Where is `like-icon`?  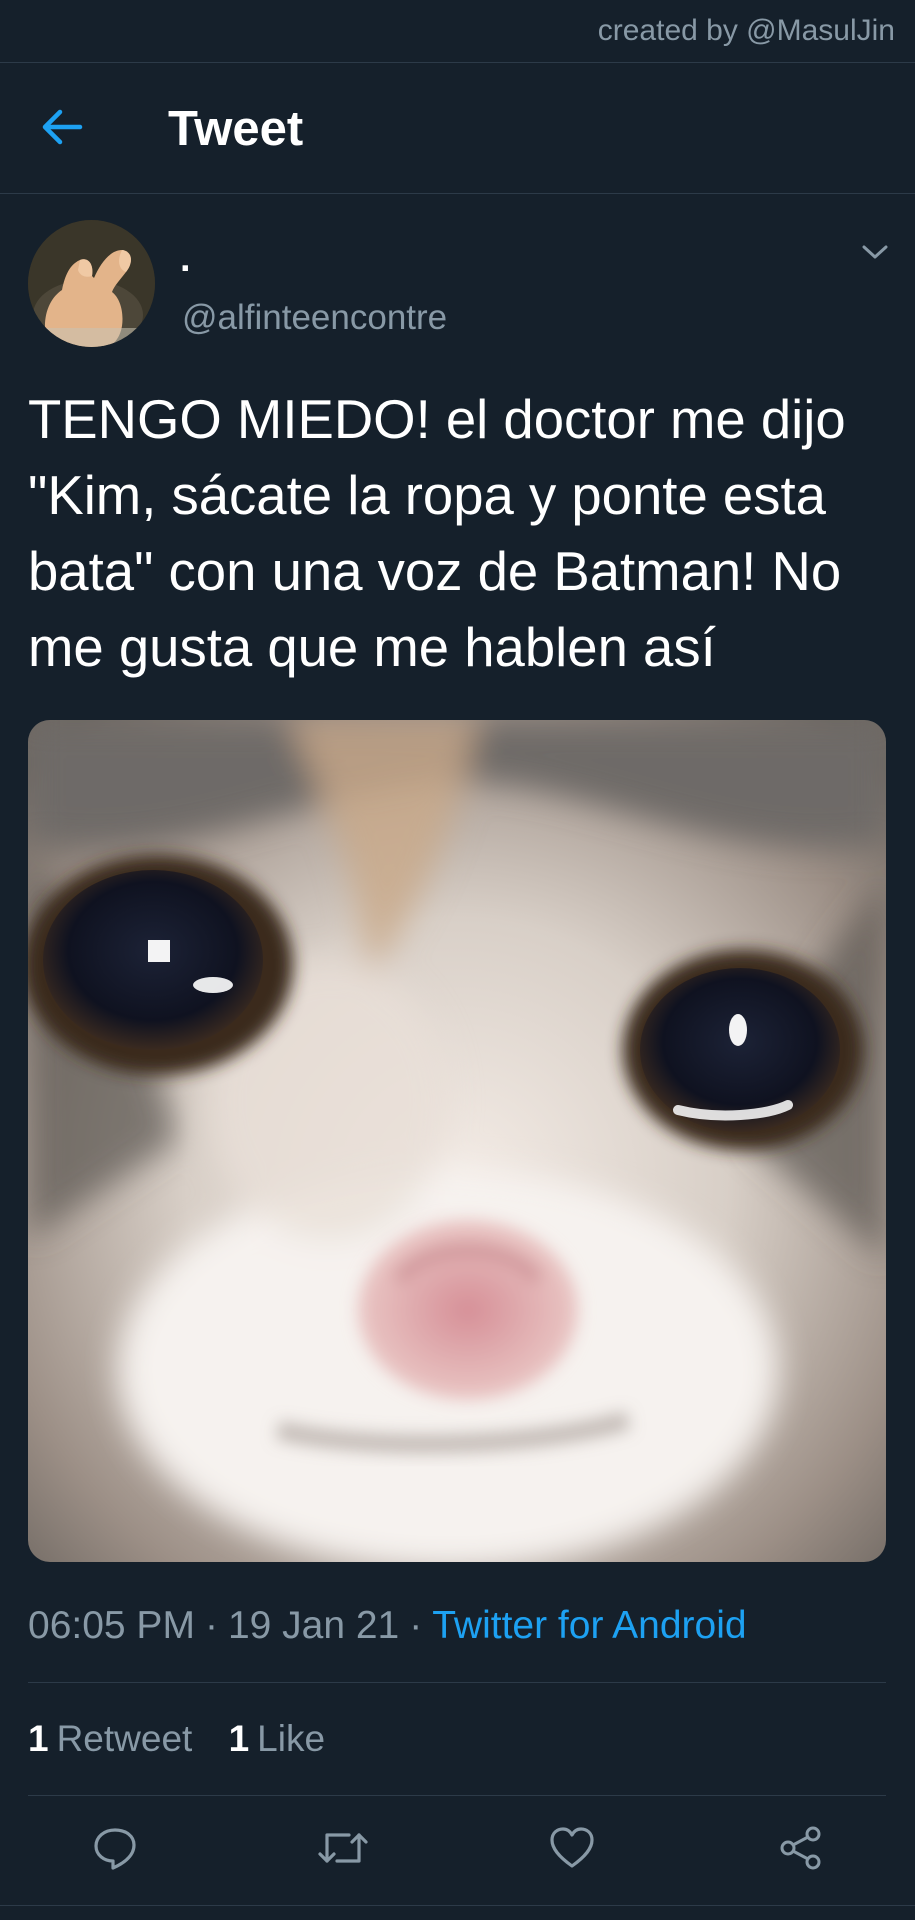 like-icon is located at coordinates (572, 1850).